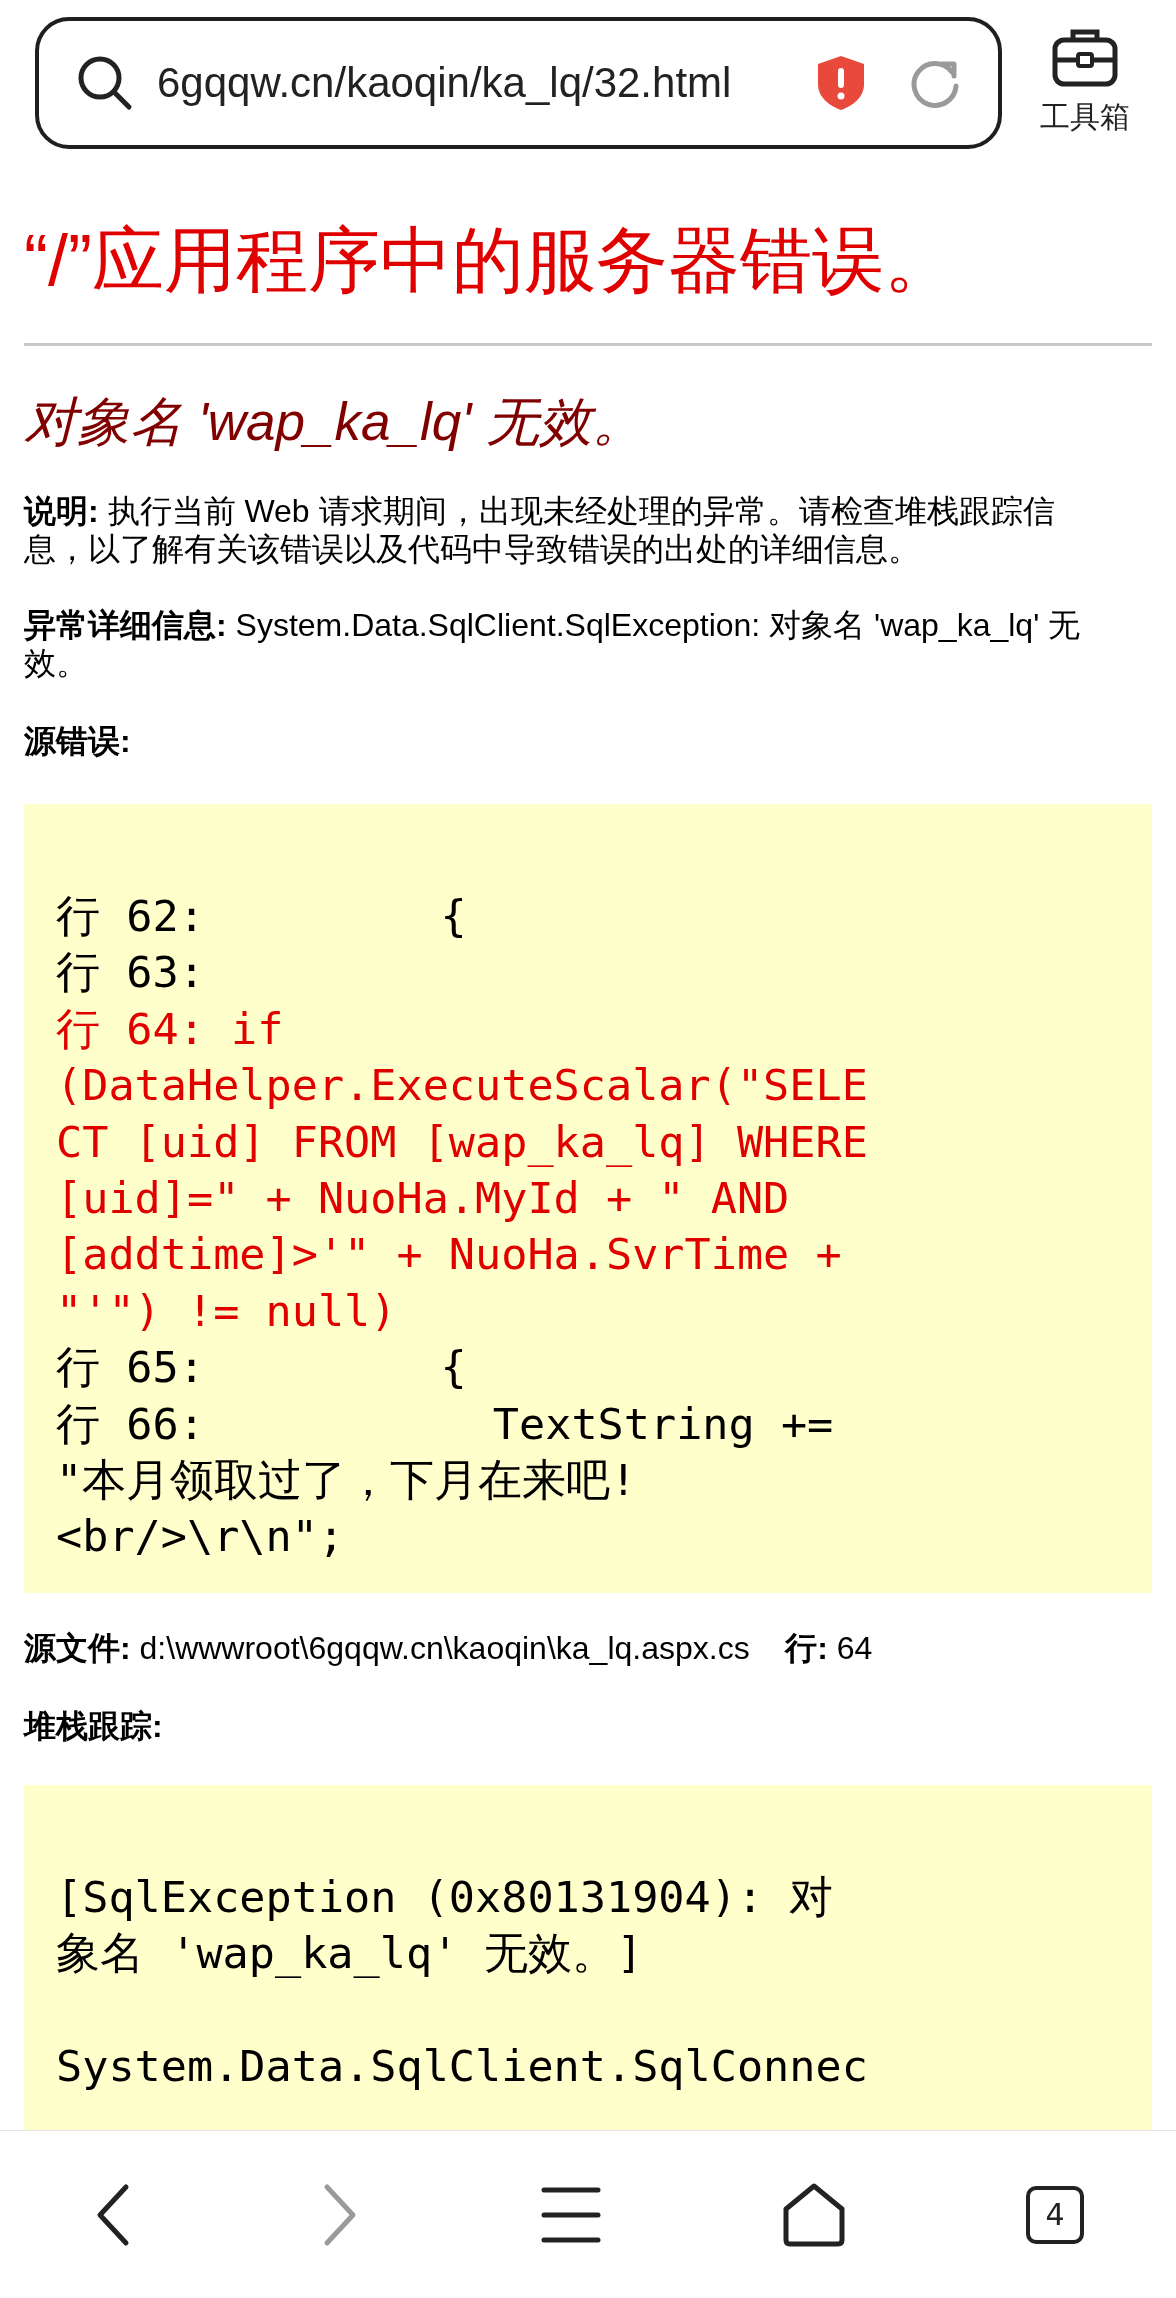 This screenshot has height=2298, width=1176. I want to click on code-line: 行 63:, so click(131, 973).